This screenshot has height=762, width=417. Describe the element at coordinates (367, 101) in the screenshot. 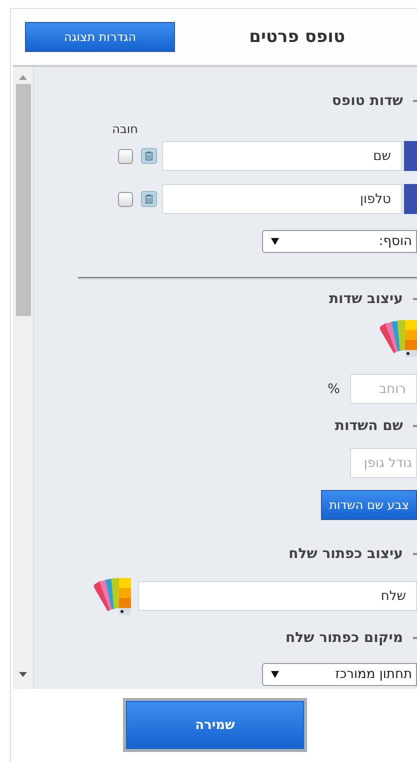

I see `section-heading: שדות טופס` at that location.